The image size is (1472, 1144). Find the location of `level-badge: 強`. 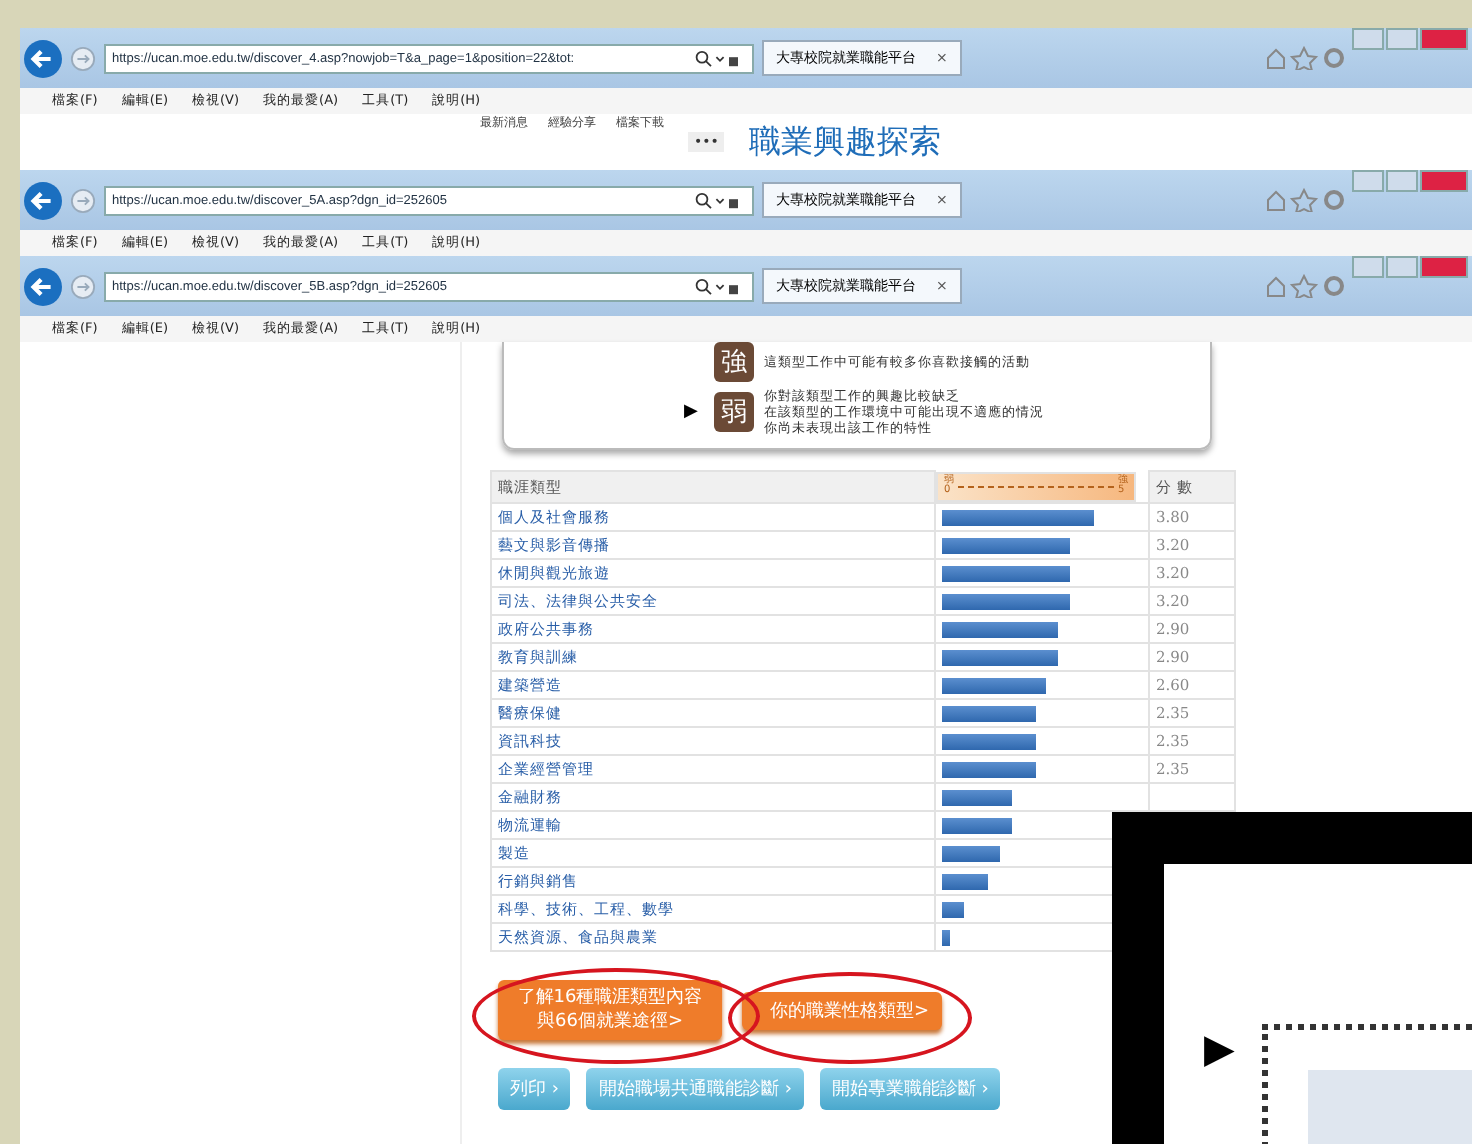

level-badge: 強 is located at coordinates (734, 362).